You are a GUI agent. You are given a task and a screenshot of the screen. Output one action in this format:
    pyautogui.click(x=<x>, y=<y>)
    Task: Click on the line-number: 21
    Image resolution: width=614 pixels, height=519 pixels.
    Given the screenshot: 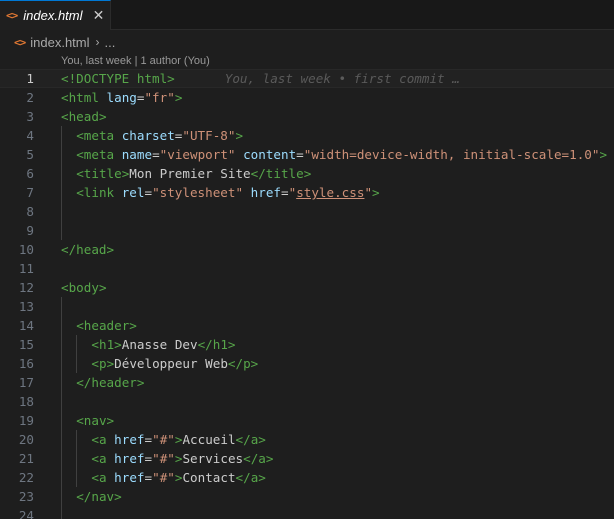 What is the action you would take?
    pyautogui.click(x=26, y=458)
    